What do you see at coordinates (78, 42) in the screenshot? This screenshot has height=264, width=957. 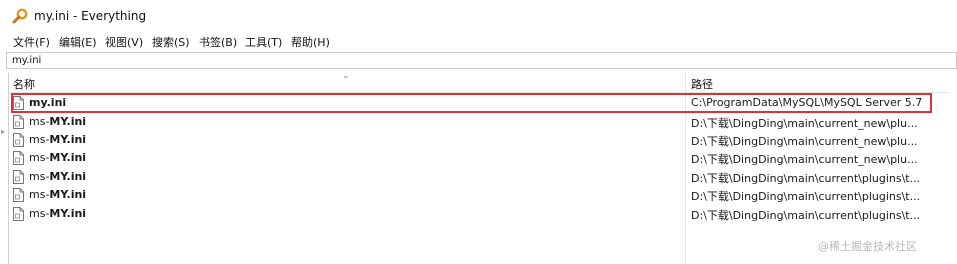 I see `menu-edit: 编辑(E)` at bounding box center [78, 42].